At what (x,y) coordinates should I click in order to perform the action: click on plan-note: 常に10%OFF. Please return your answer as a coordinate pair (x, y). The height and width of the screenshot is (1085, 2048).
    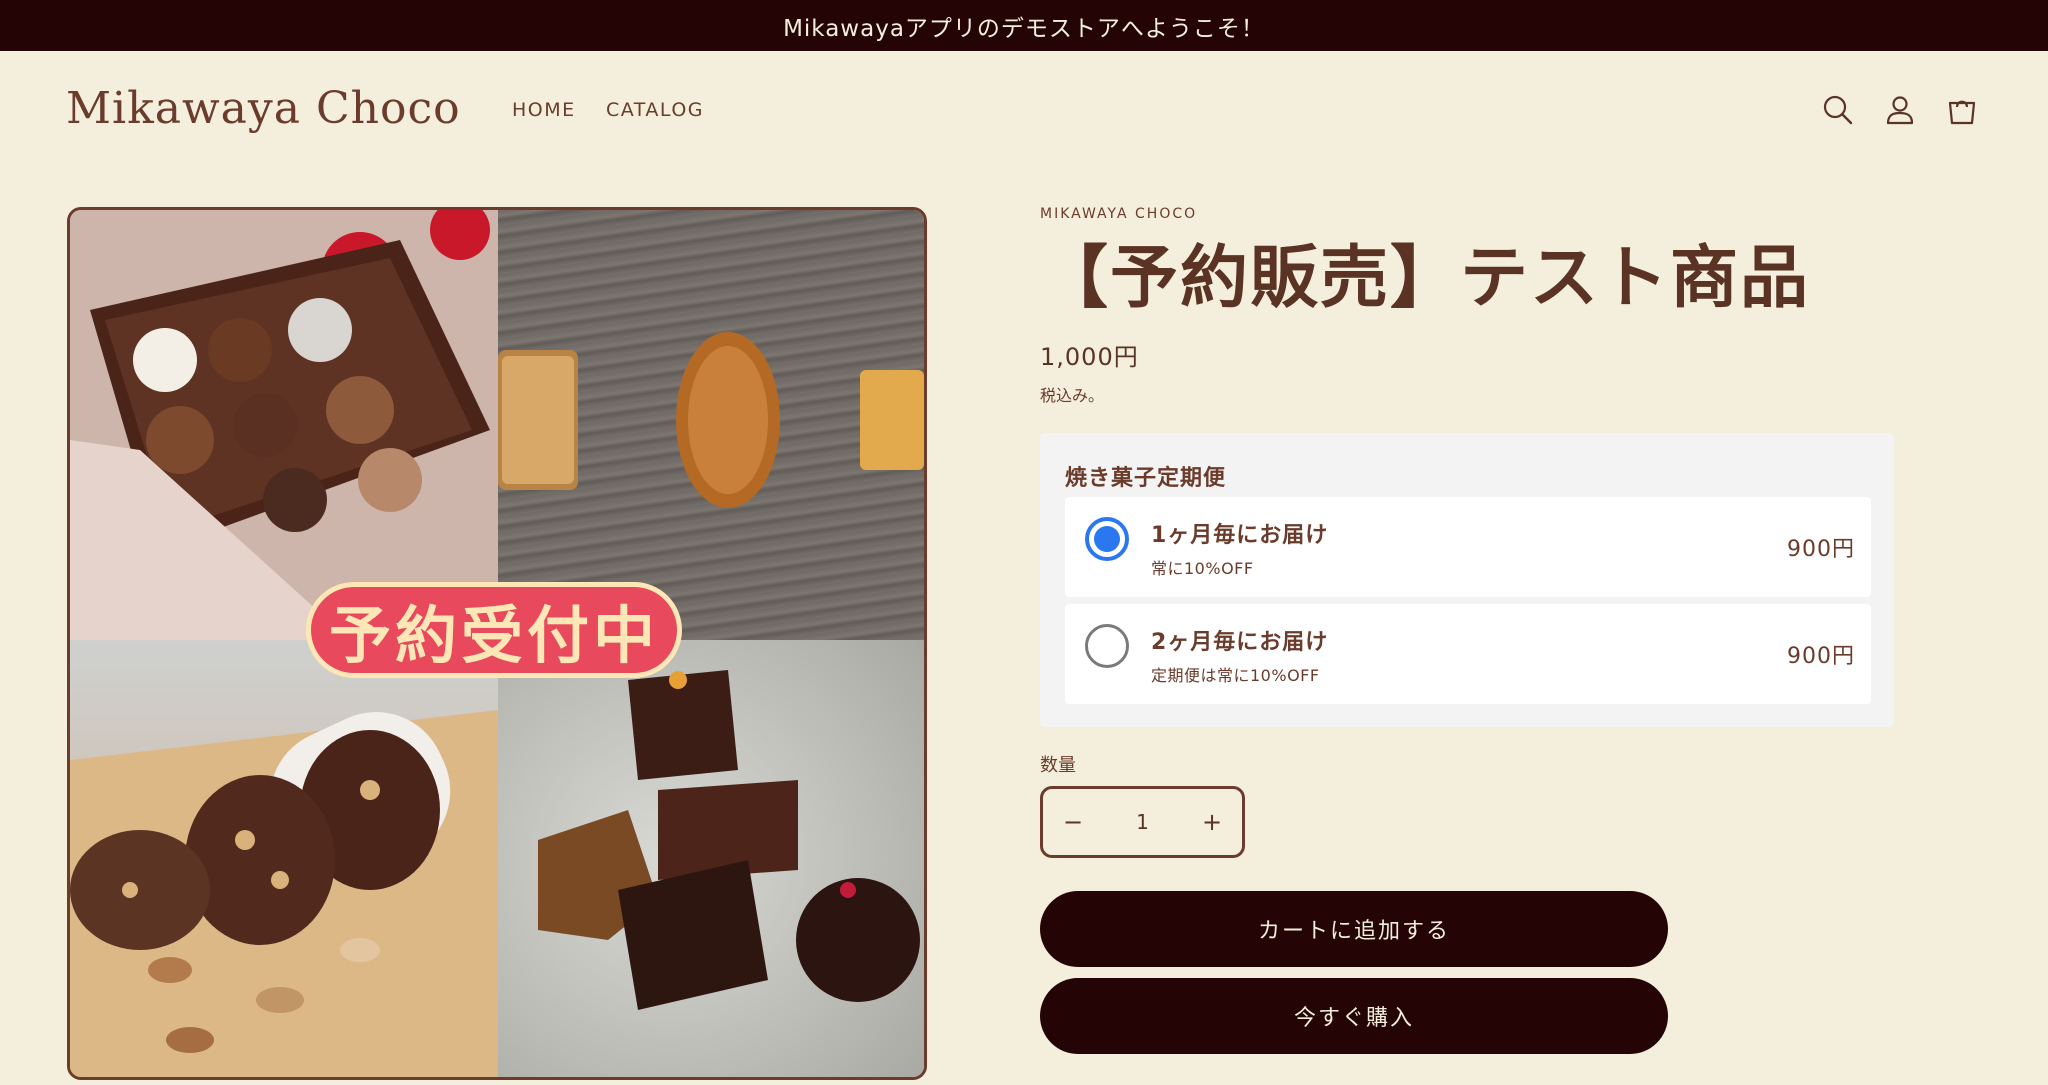
    Looking at the image, I should click on (1202, 568).